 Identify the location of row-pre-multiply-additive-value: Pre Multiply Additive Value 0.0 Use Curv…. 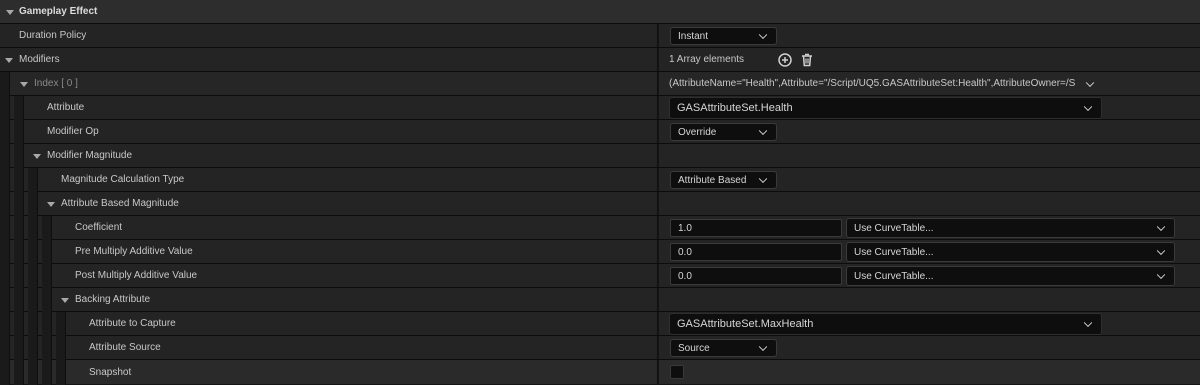
(600, 252).